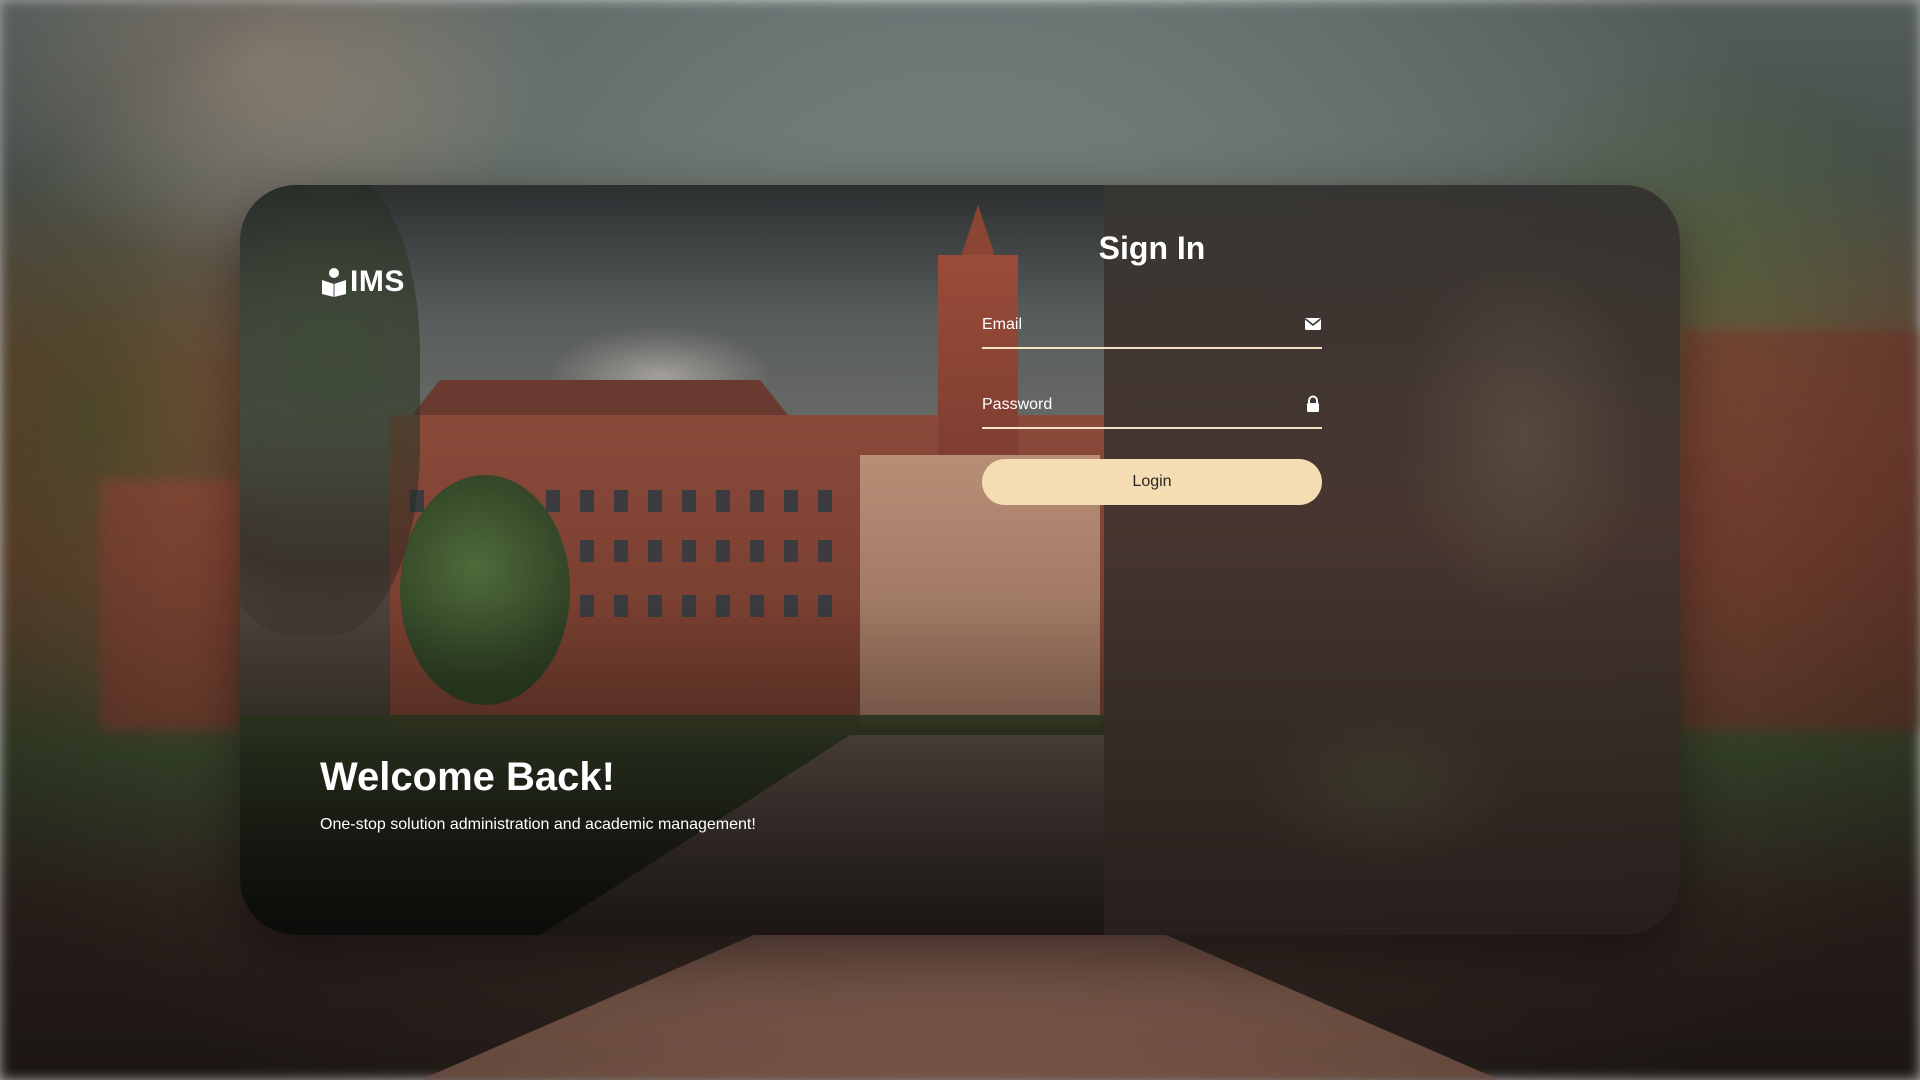  I want to click on welcome-heading: Welcome Back!, so click(467, 777).